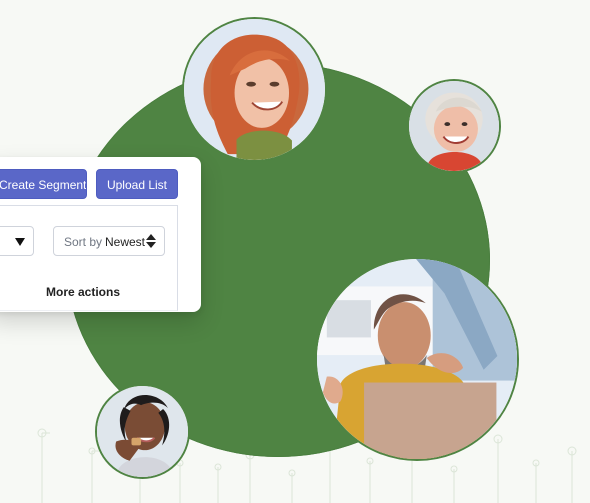 This screenshot has width=590, height=503. What do you see at coordinates (43, 184) in the screenshot?
I see `create-segment-button: Create Segment` at bounding box center [43, 184].